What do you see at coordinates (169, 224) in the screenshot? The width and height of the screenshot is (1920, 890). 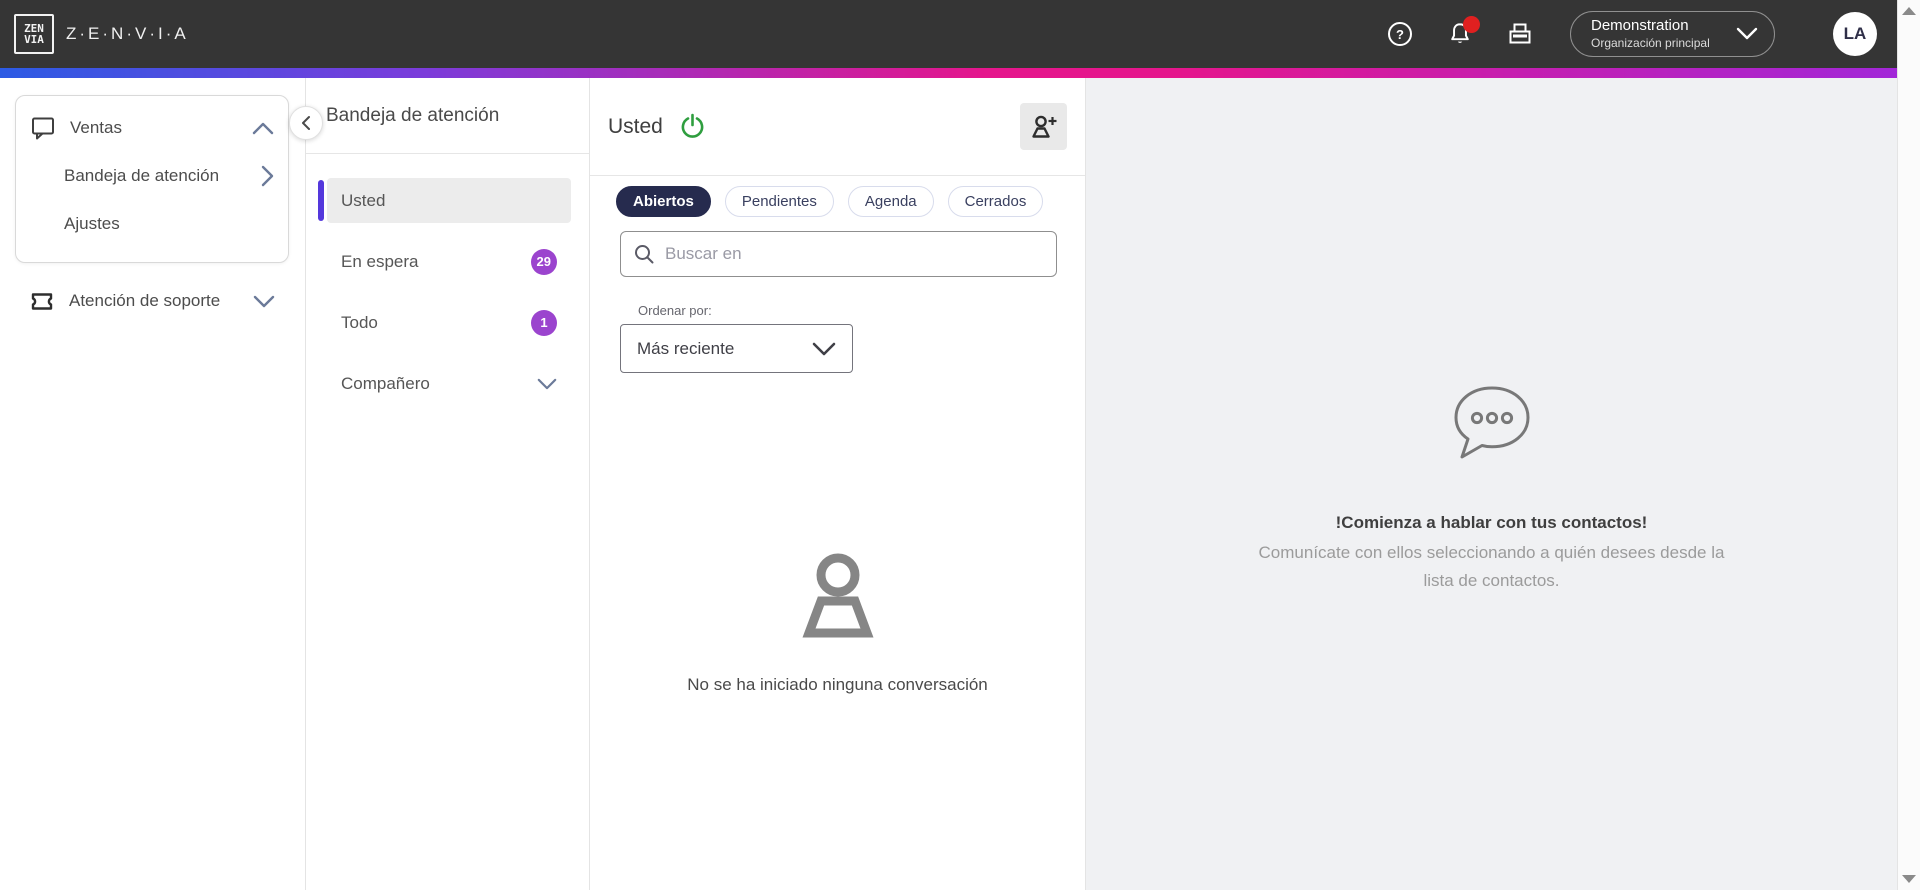 I see `sidebar-item-ajustes: Ajustes` at bounding box center [169, 224].